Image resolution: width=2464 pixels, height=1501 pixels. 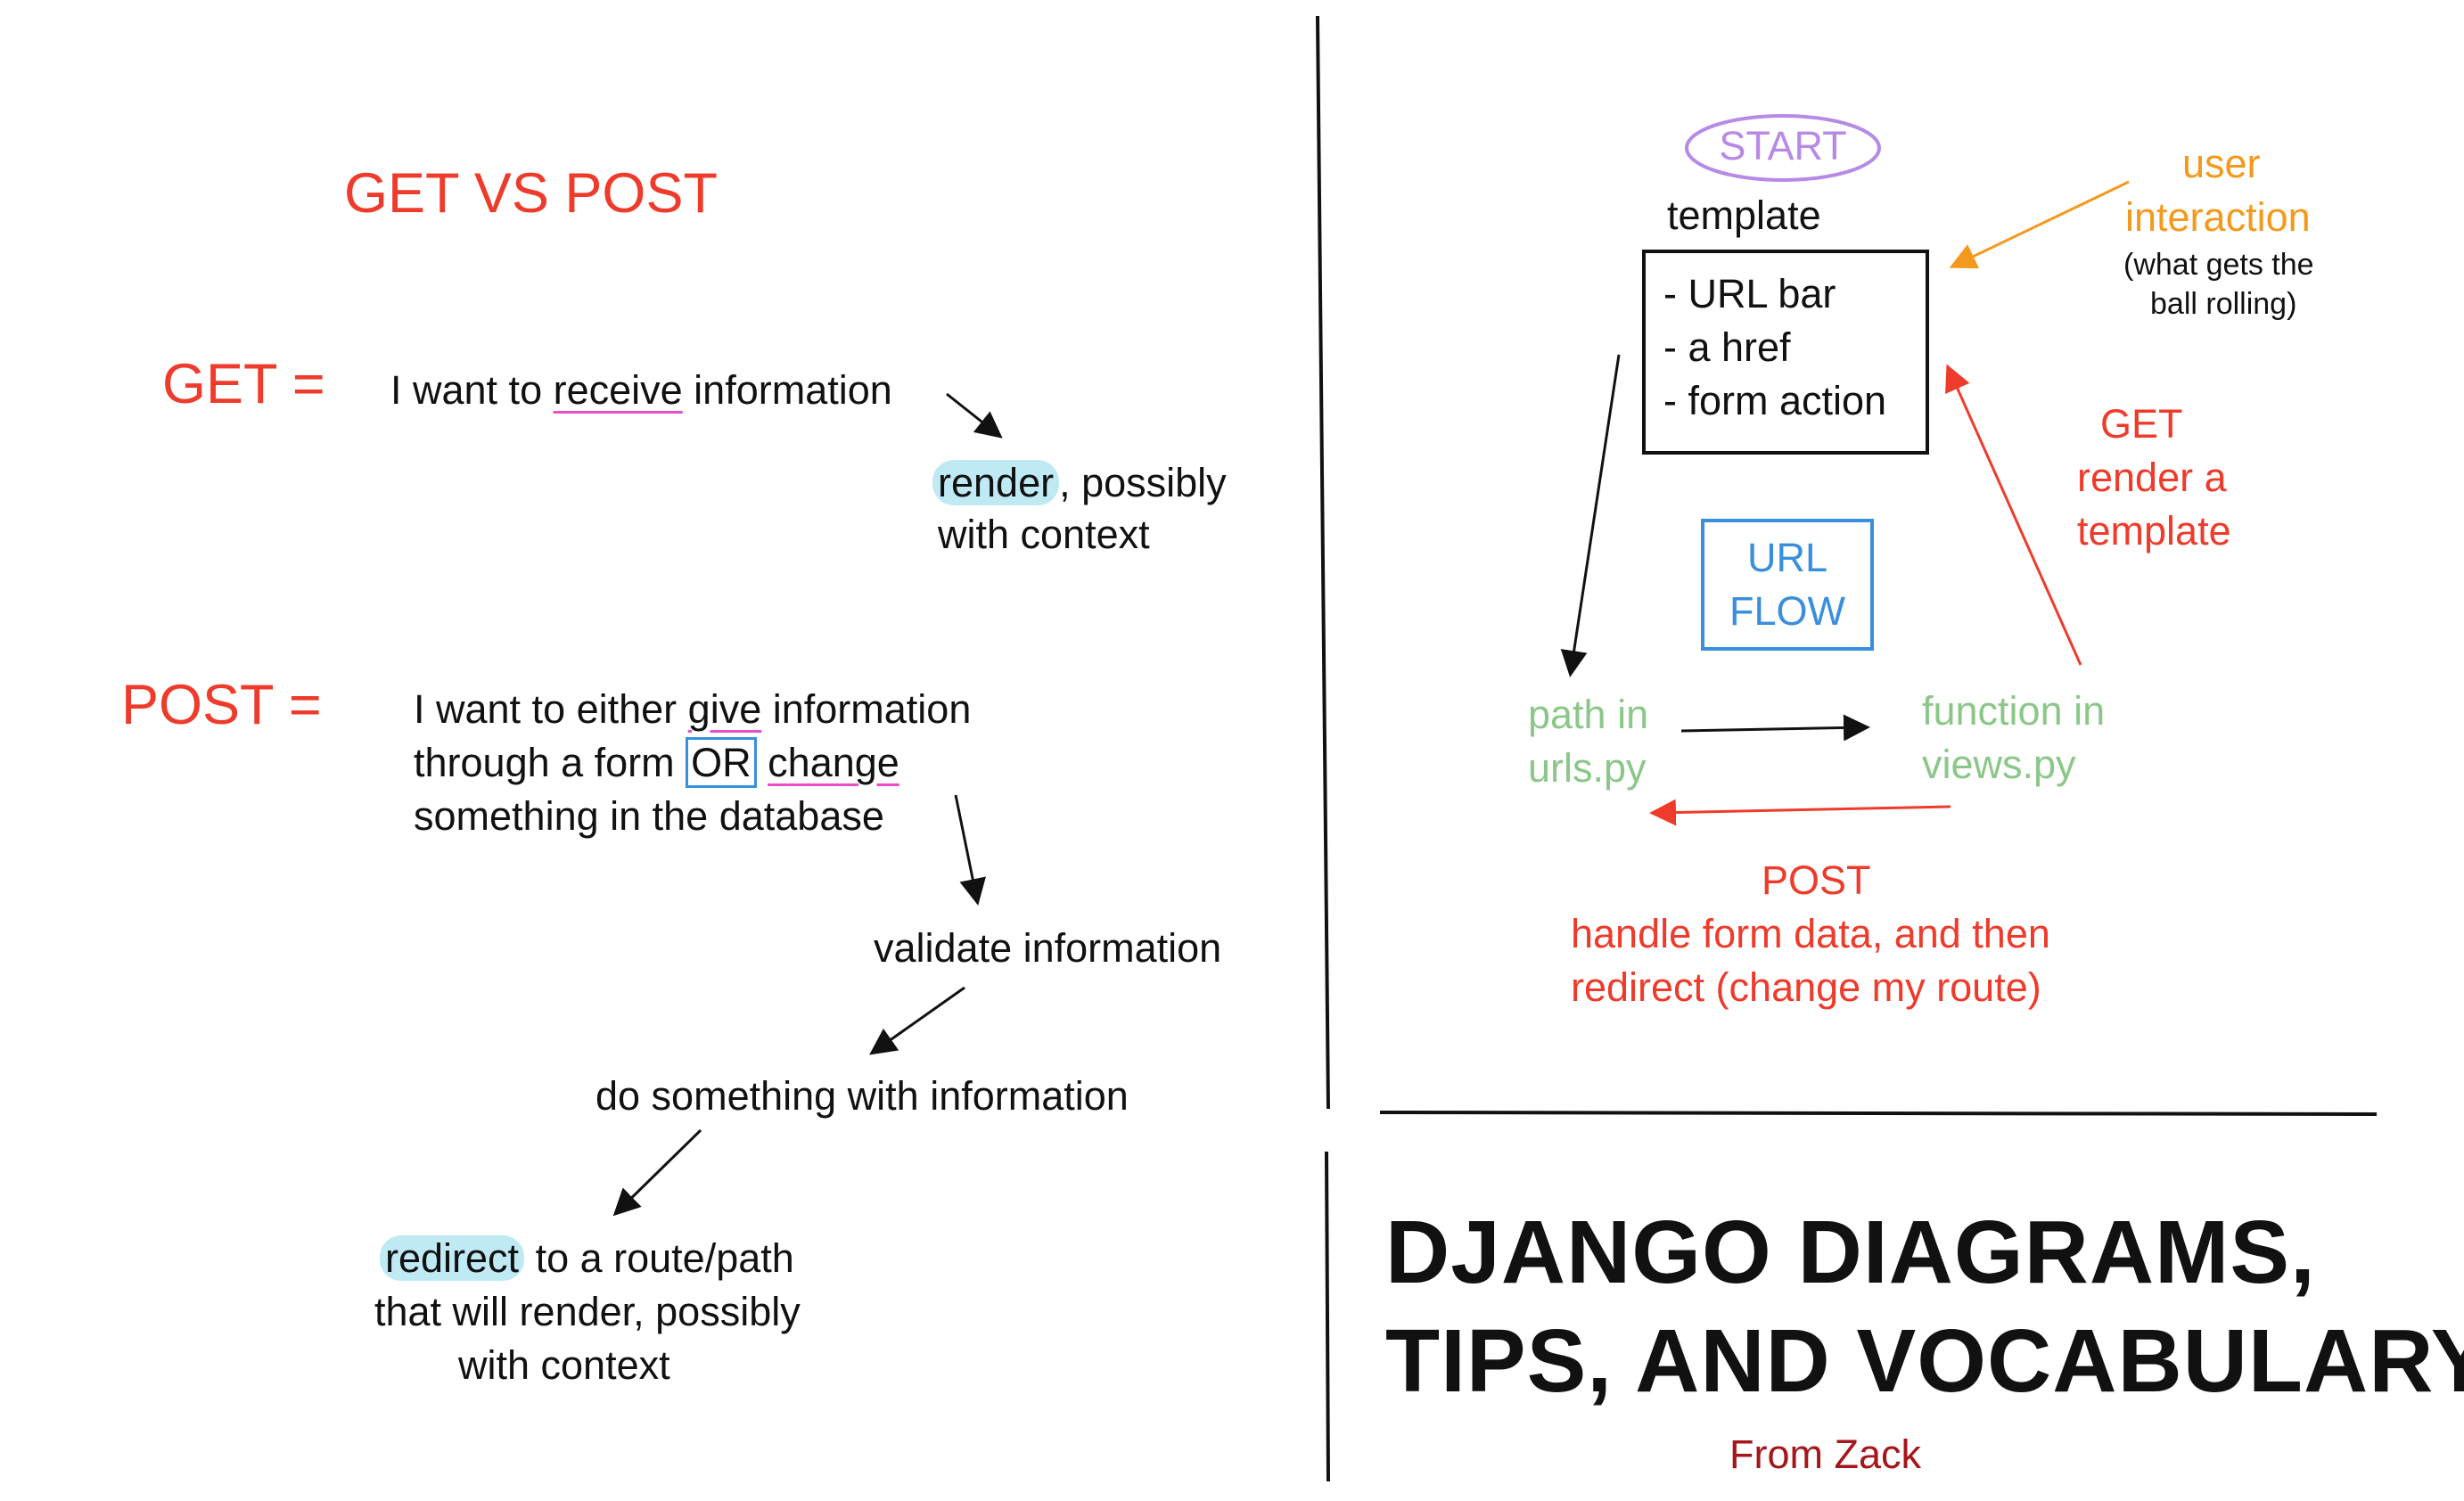 What do you see at coordinates (2221, 163) in the screenshot?
I see `user-interaction-line1: user` at bounding box center [2221, 163].